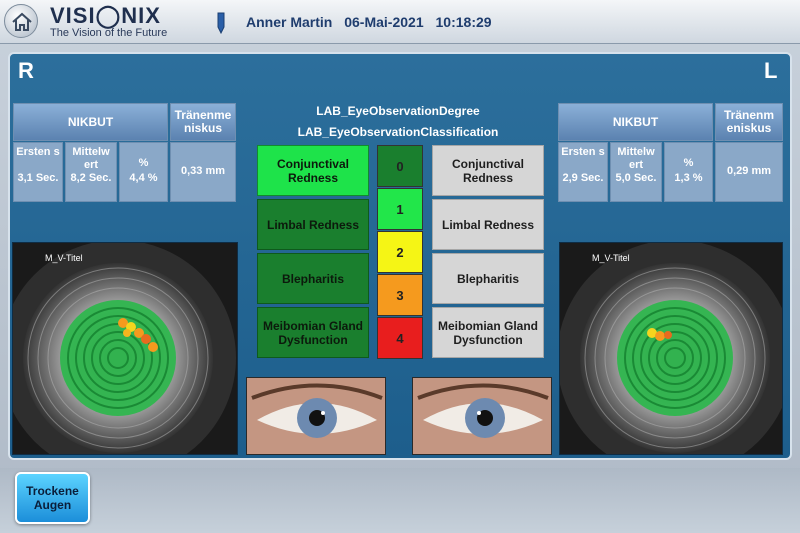 This screenshot has width=800, height=533. Describe the element at coordinates (749, 172) in the screenshot. I see `meniscus-cell: 0,29 mm` at that location.